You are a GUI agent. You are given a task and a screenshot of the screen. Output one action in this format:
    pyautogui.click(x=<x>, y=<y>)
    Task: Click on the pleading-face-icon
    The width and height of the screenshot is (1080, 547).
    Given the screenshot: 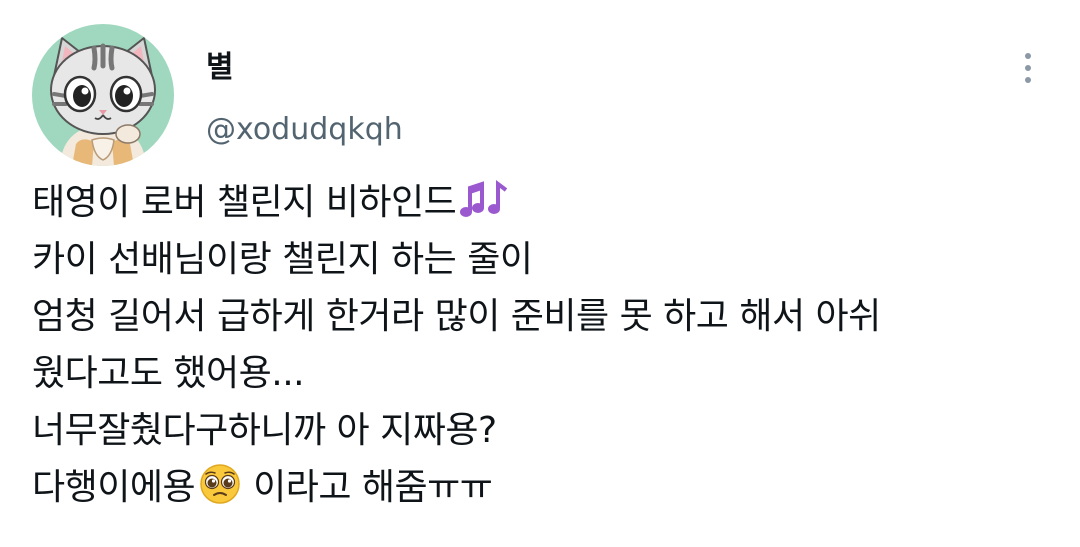 What is the action you would take?
    pyautogui.click(x=220, y=484)
    